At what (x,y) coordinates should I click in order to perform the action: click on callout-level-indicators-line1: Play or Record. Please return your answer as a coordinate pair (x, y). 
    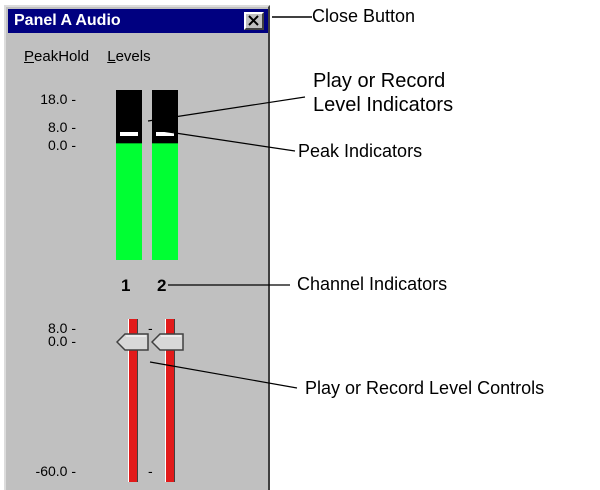
    Looking at the image, I should click on (379, 81).